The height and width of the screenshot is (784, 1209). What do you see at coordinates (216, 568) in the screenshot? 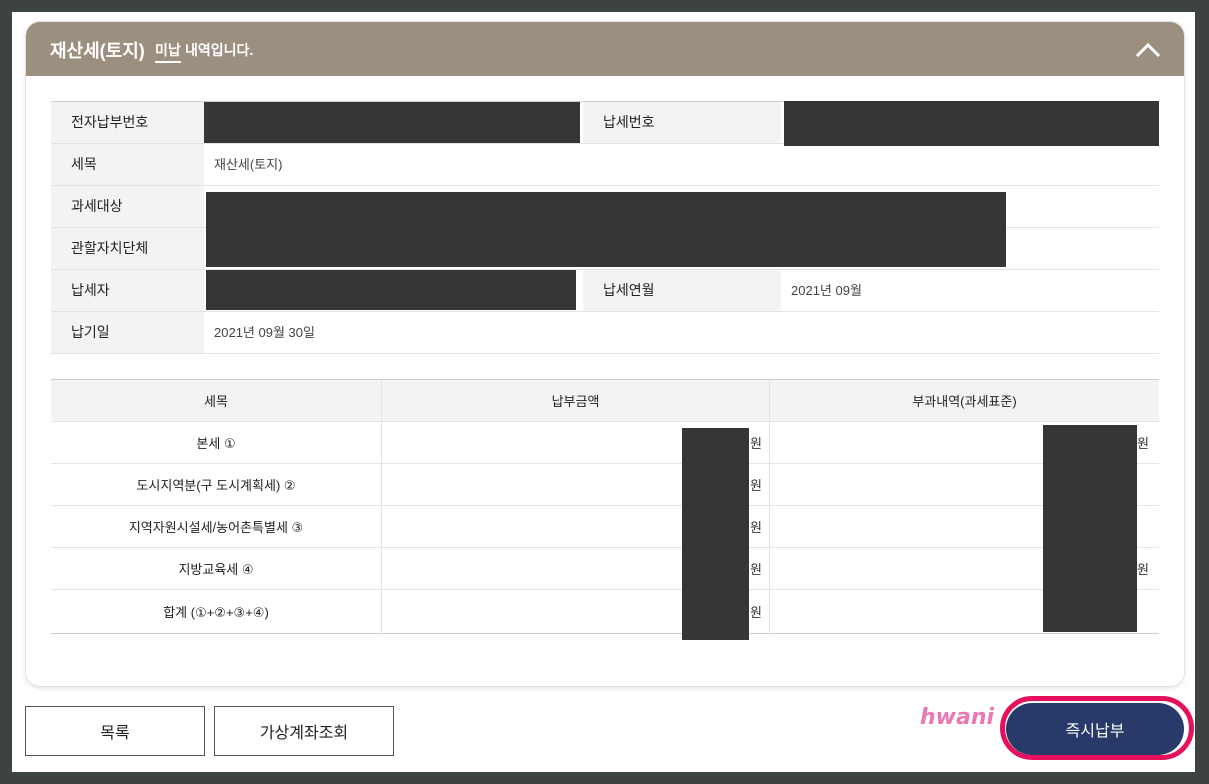
I see `row-tax-item: 지방교육세 ④` at bounding box center [216, 568].